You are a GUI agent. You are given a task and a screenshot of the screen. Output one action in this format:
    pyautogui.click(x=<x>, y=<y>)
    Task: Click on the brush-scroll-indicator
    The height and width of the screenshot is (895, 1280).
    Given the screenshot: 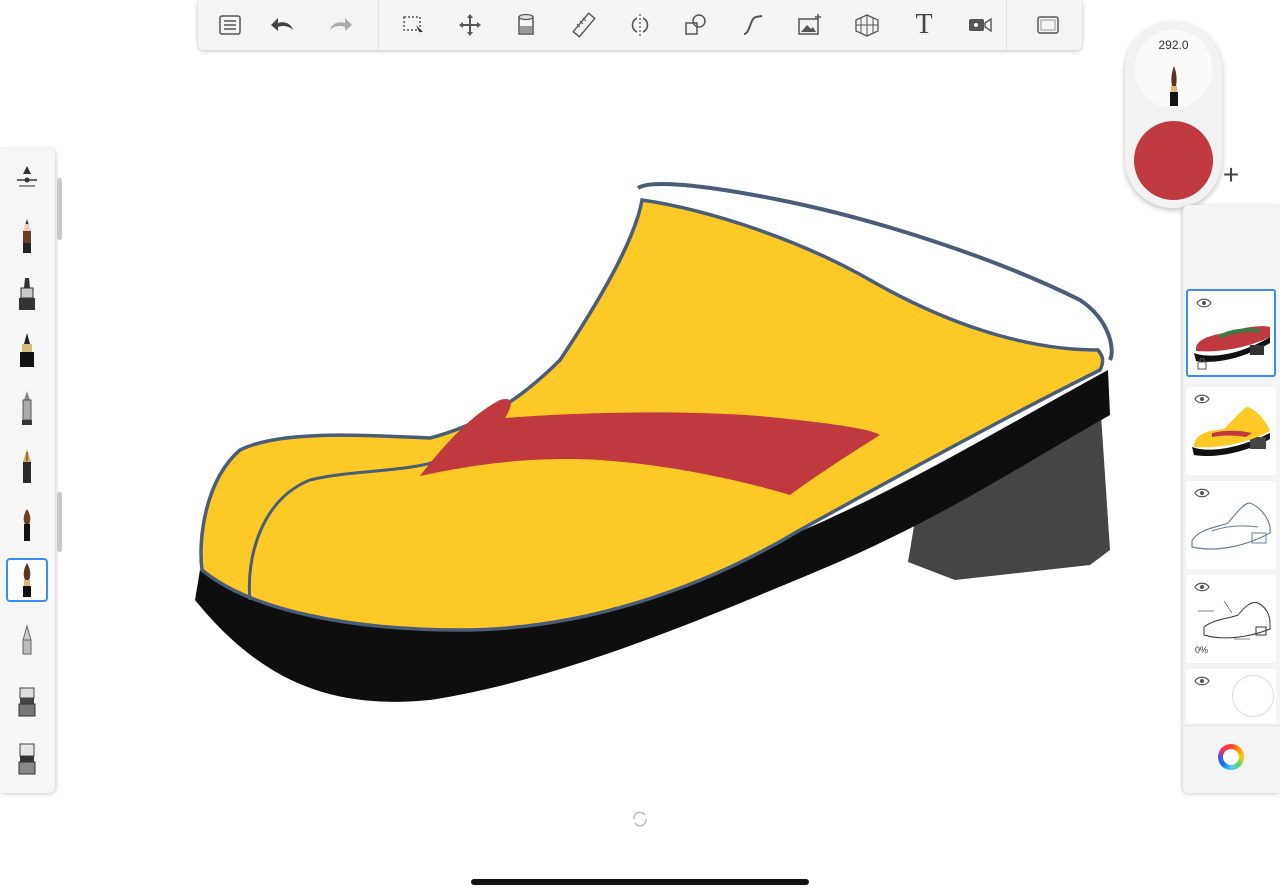 What is the action you would take?
    pyautogui.click(x=59, y=209)
    